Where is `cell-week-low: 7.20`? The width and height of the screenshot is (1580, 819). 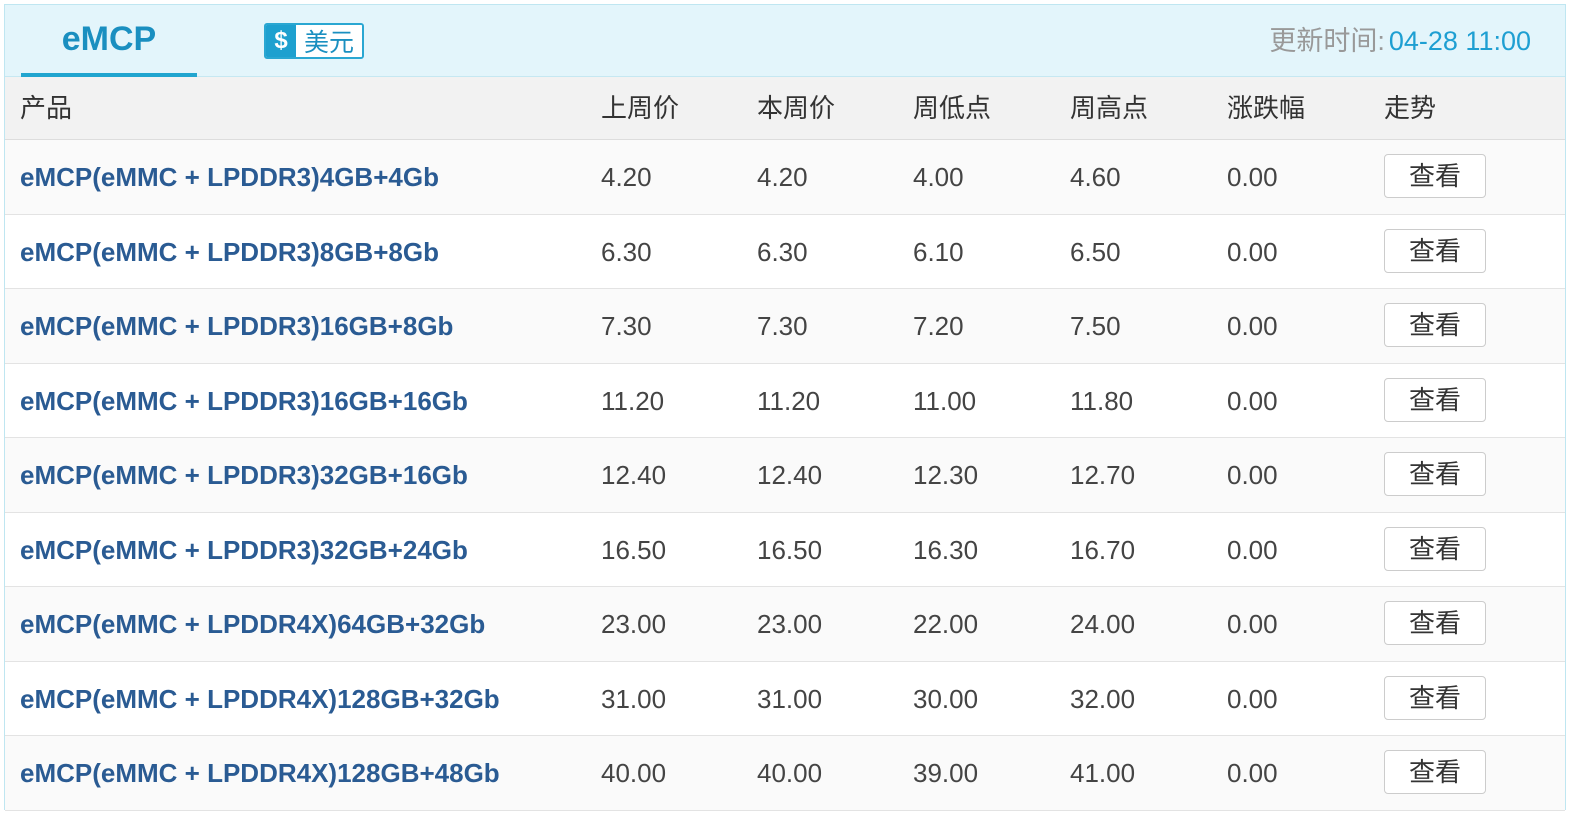
cell-week-low: 7.20 is located at coordinates (938, 326).